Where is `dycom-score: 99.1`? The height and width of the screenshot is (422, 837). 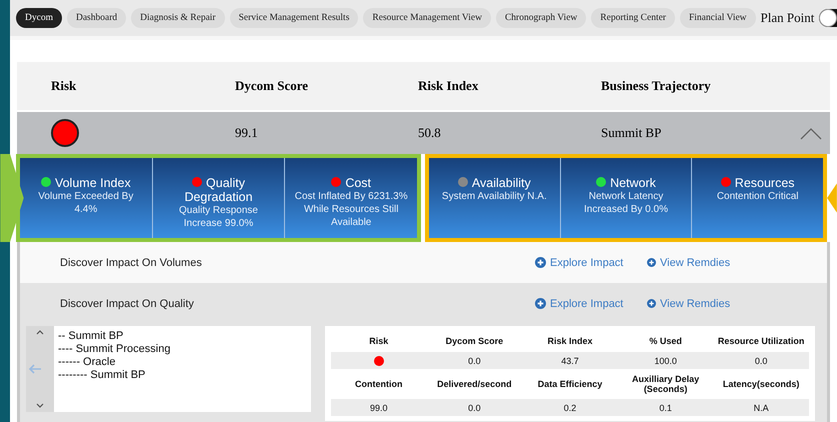 dycom-score: 99.1 is located at coordinates (247, 133).